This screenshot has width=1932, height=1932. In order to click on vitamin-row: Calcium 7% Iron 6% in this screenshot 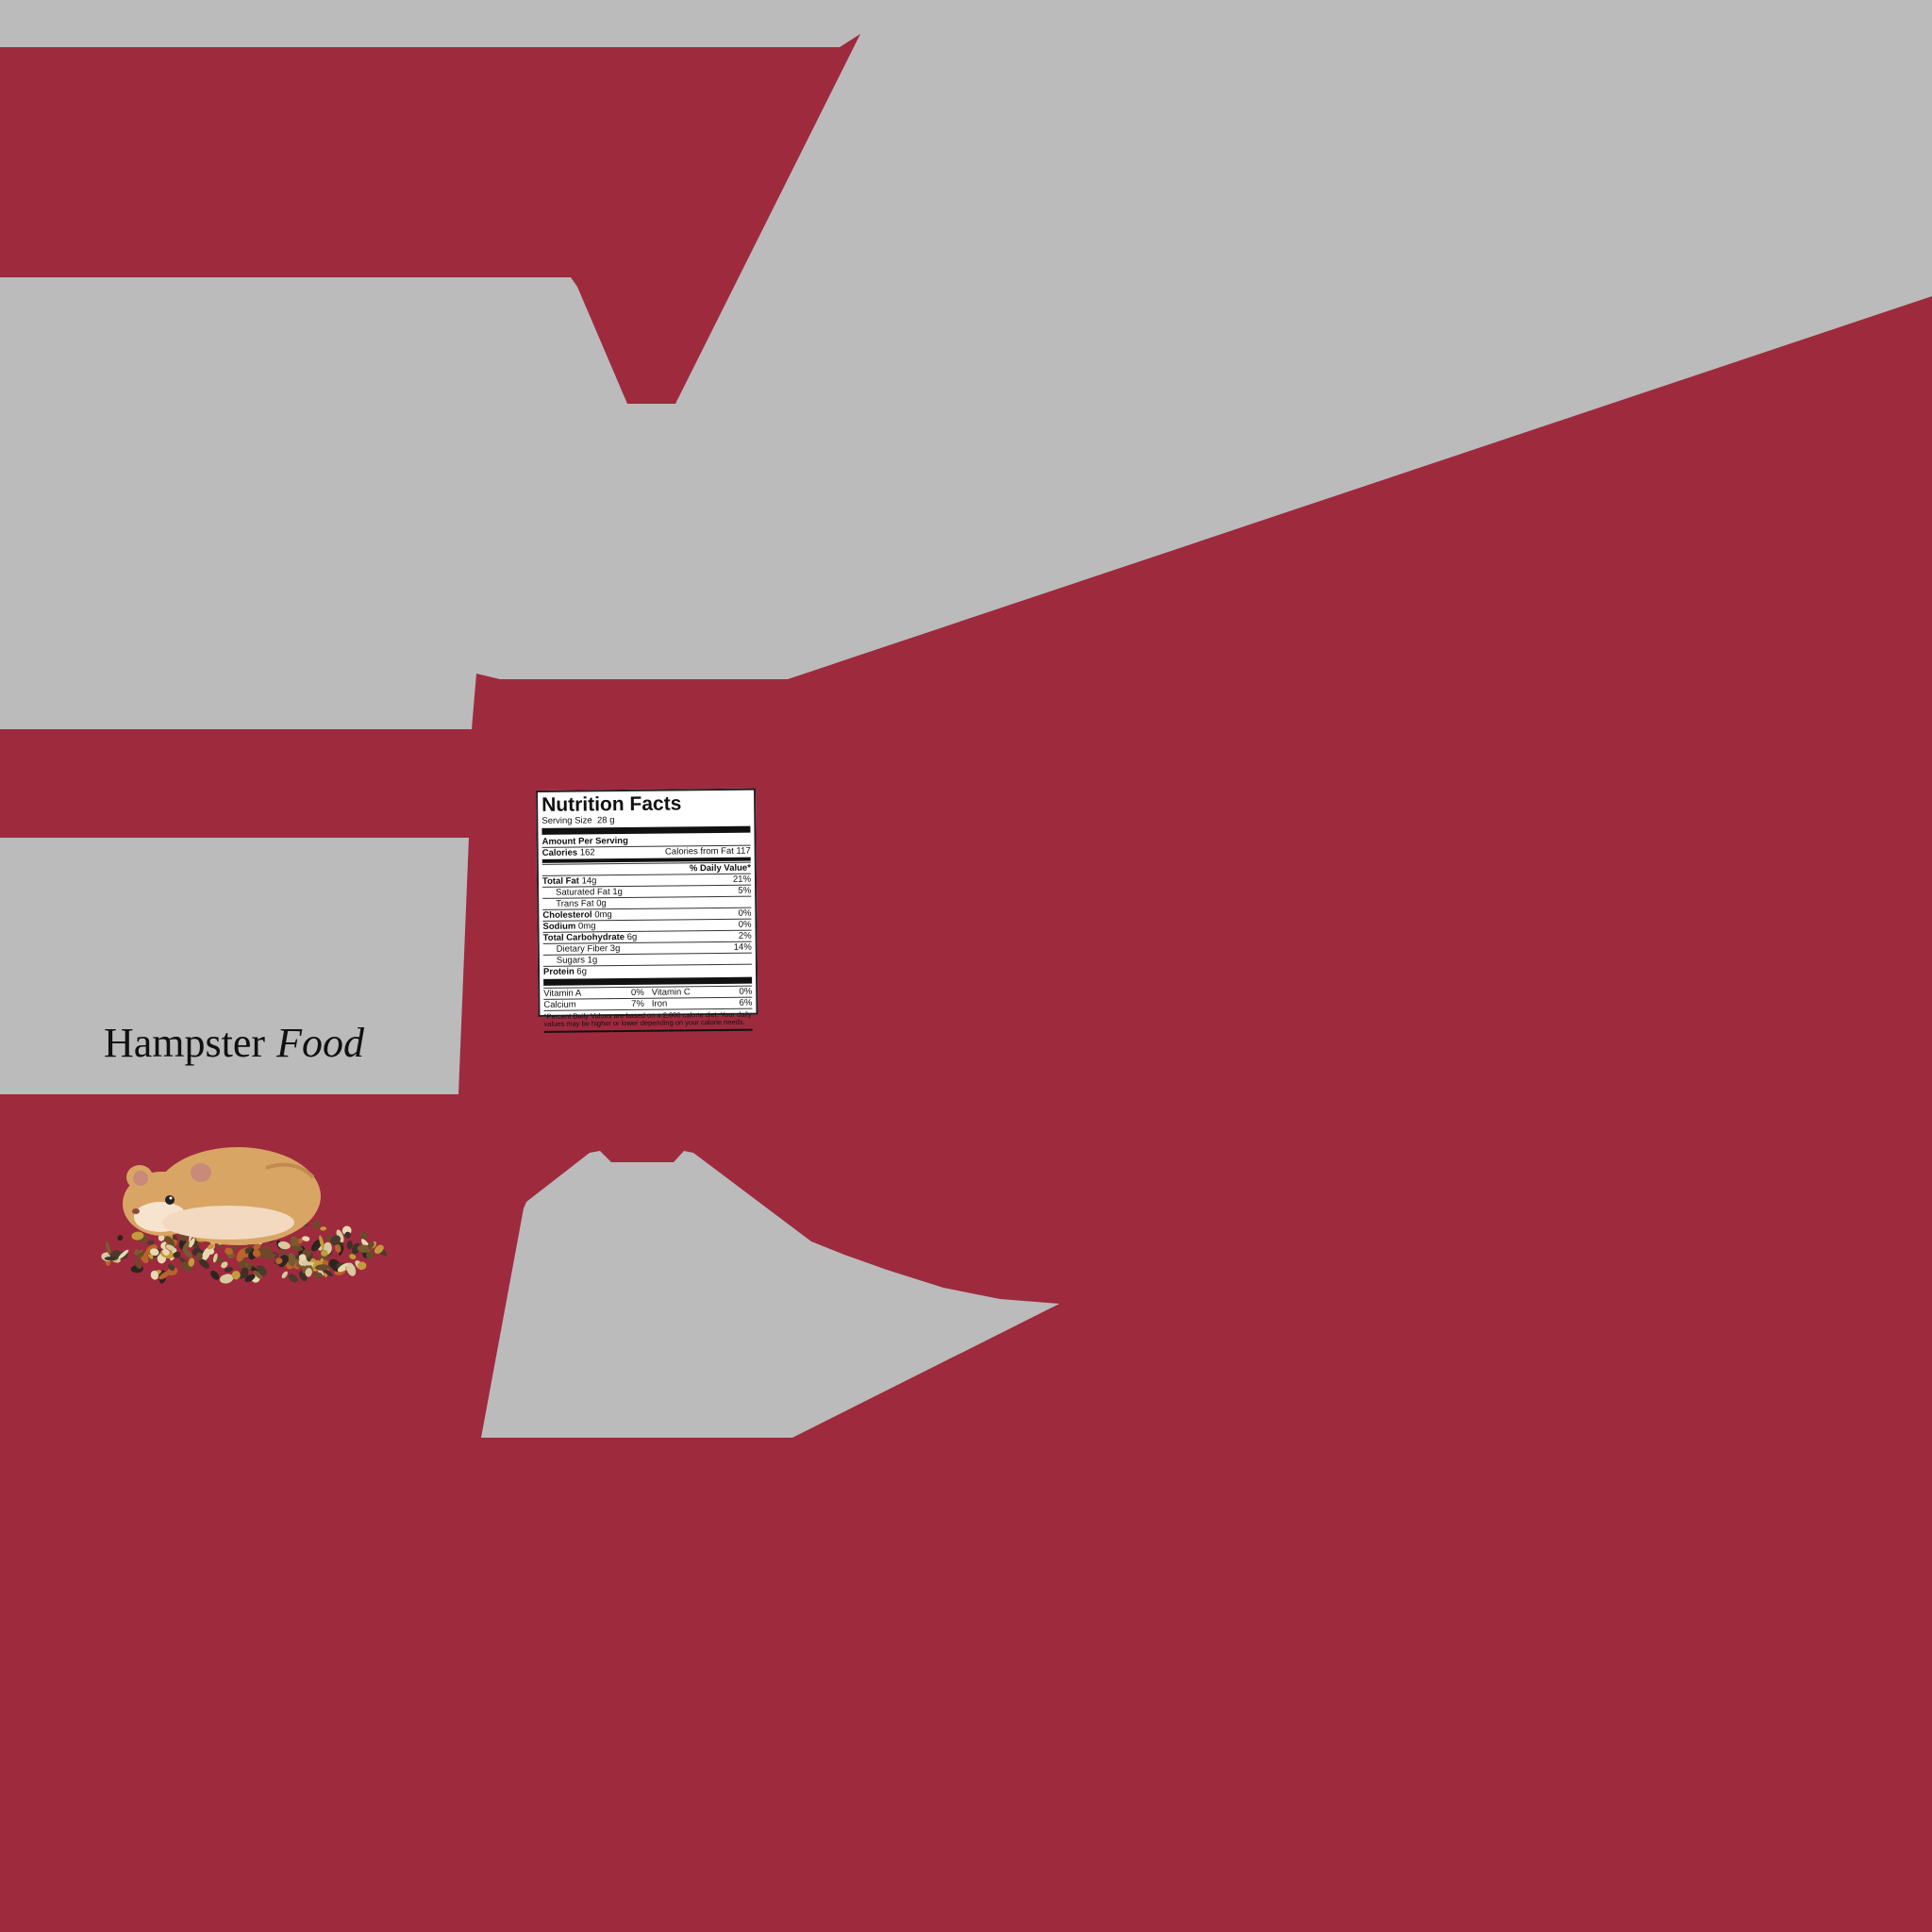, I will do `click(648, 1003)`.